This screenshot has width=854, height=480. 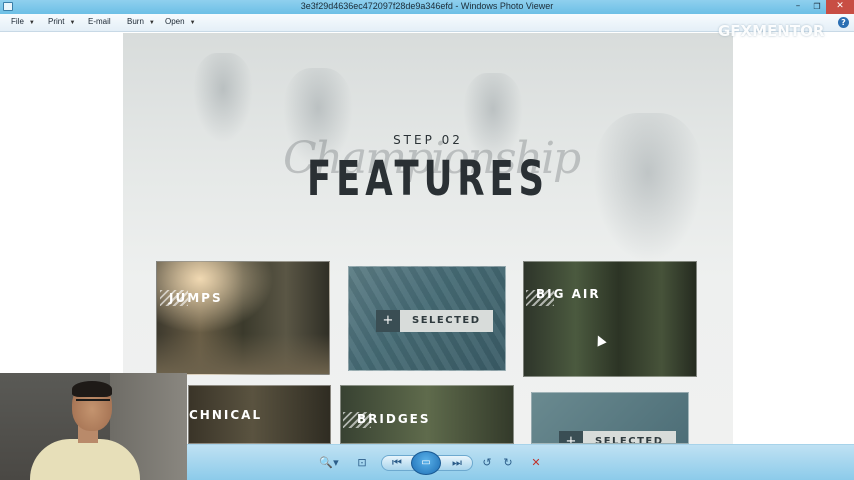 I want to click on webcam-overlay, so click(x=93, y=426).